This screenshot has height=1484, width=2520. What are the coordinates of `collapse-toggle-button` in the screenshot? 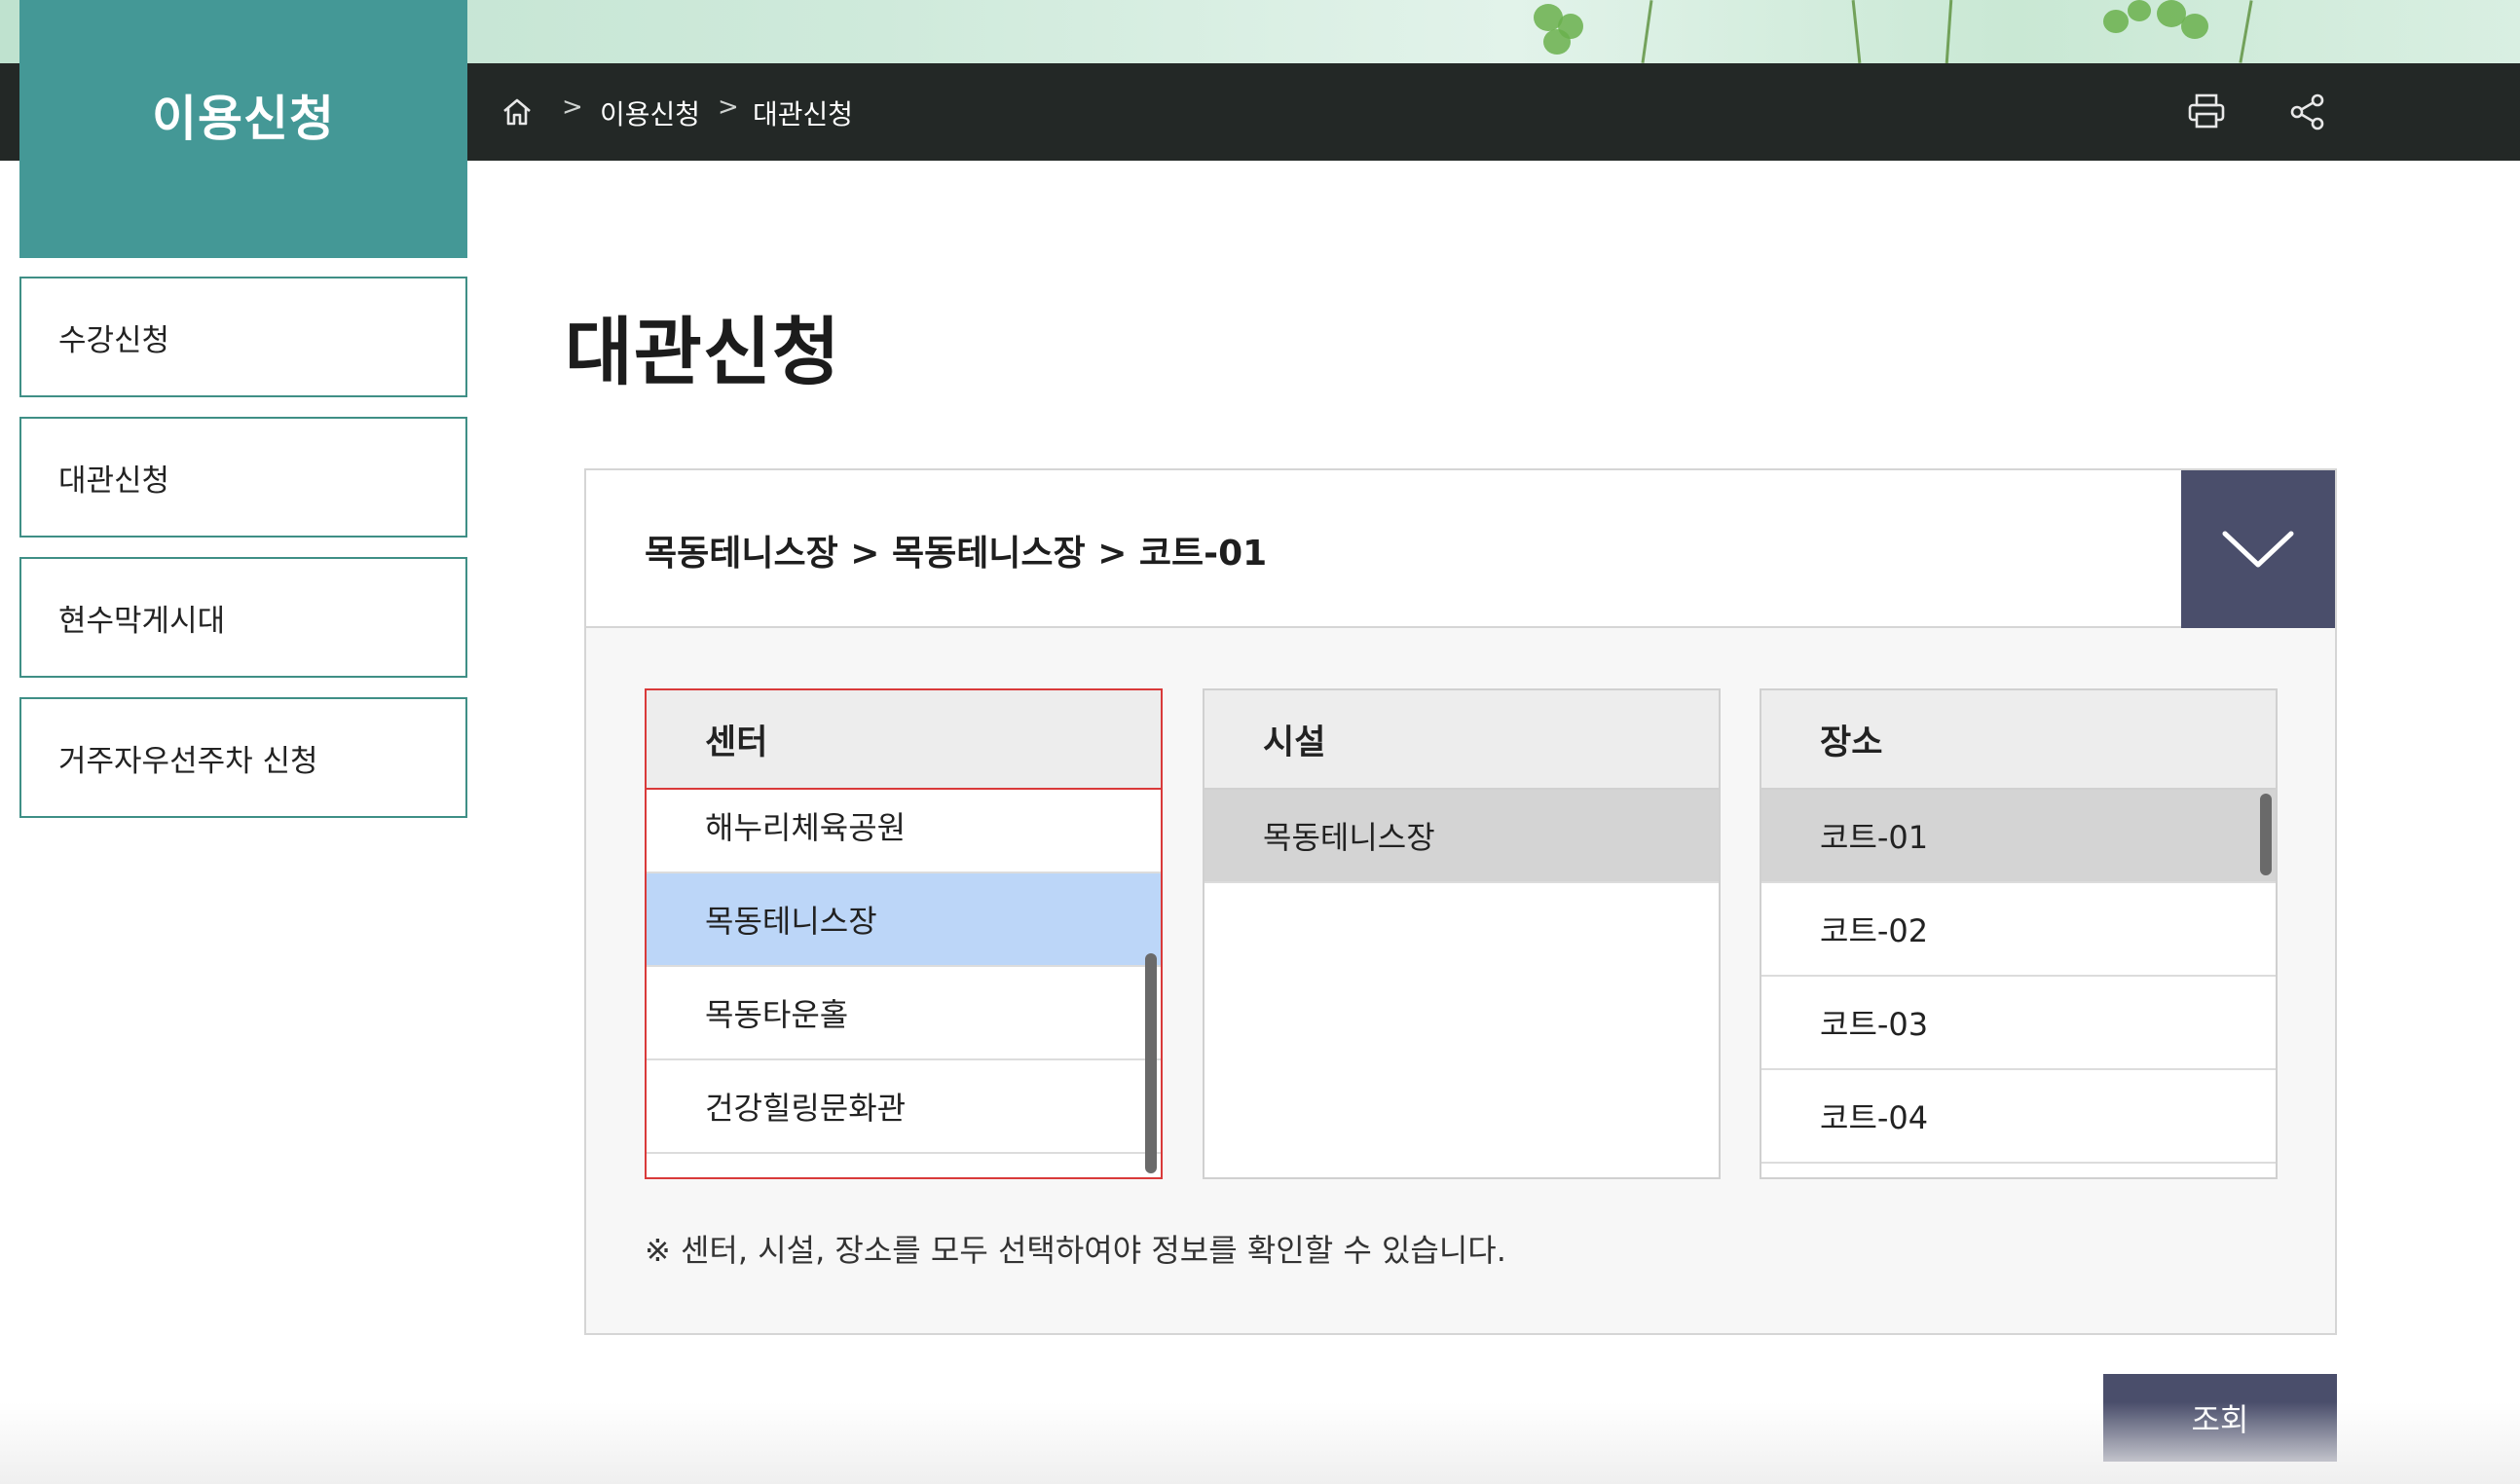 It's located at (2258, 549).